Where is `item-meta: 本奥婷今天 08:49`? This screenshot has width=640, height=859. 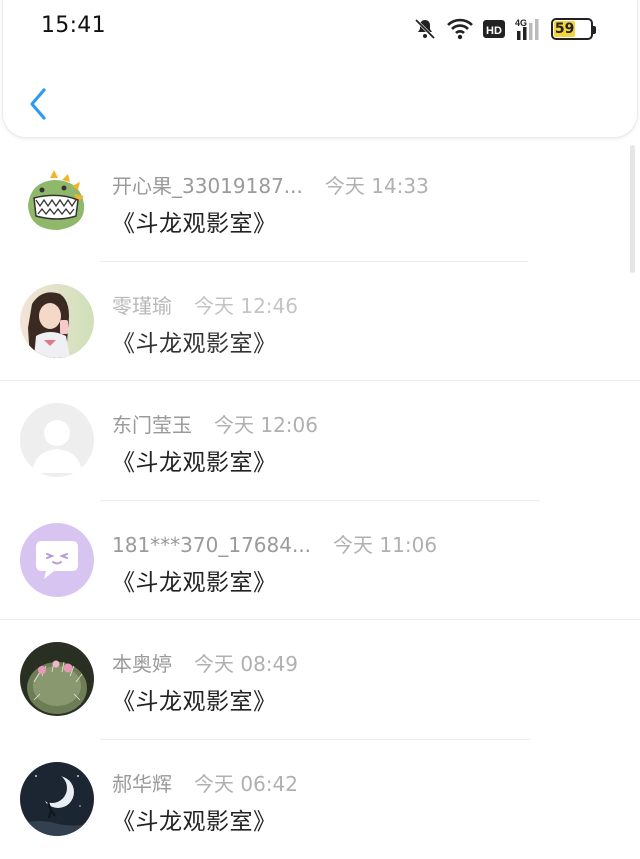 item-meta: 本奥婷今天 08:49 is located at coordinates (205, 662).